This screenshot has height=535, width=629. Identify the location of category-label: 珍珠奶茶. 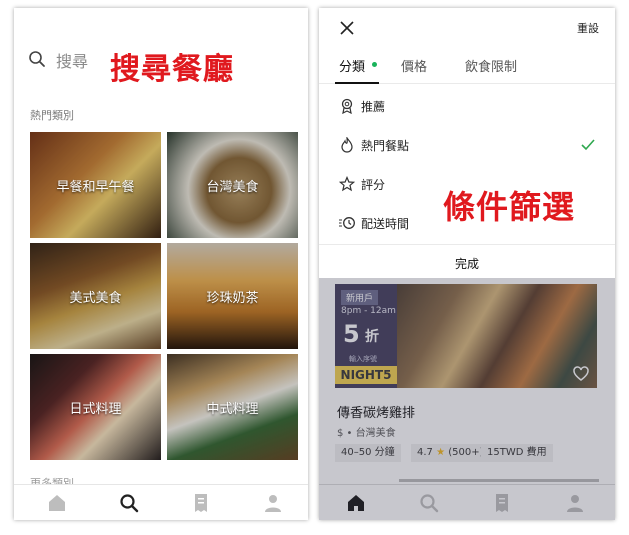
(232, 298).